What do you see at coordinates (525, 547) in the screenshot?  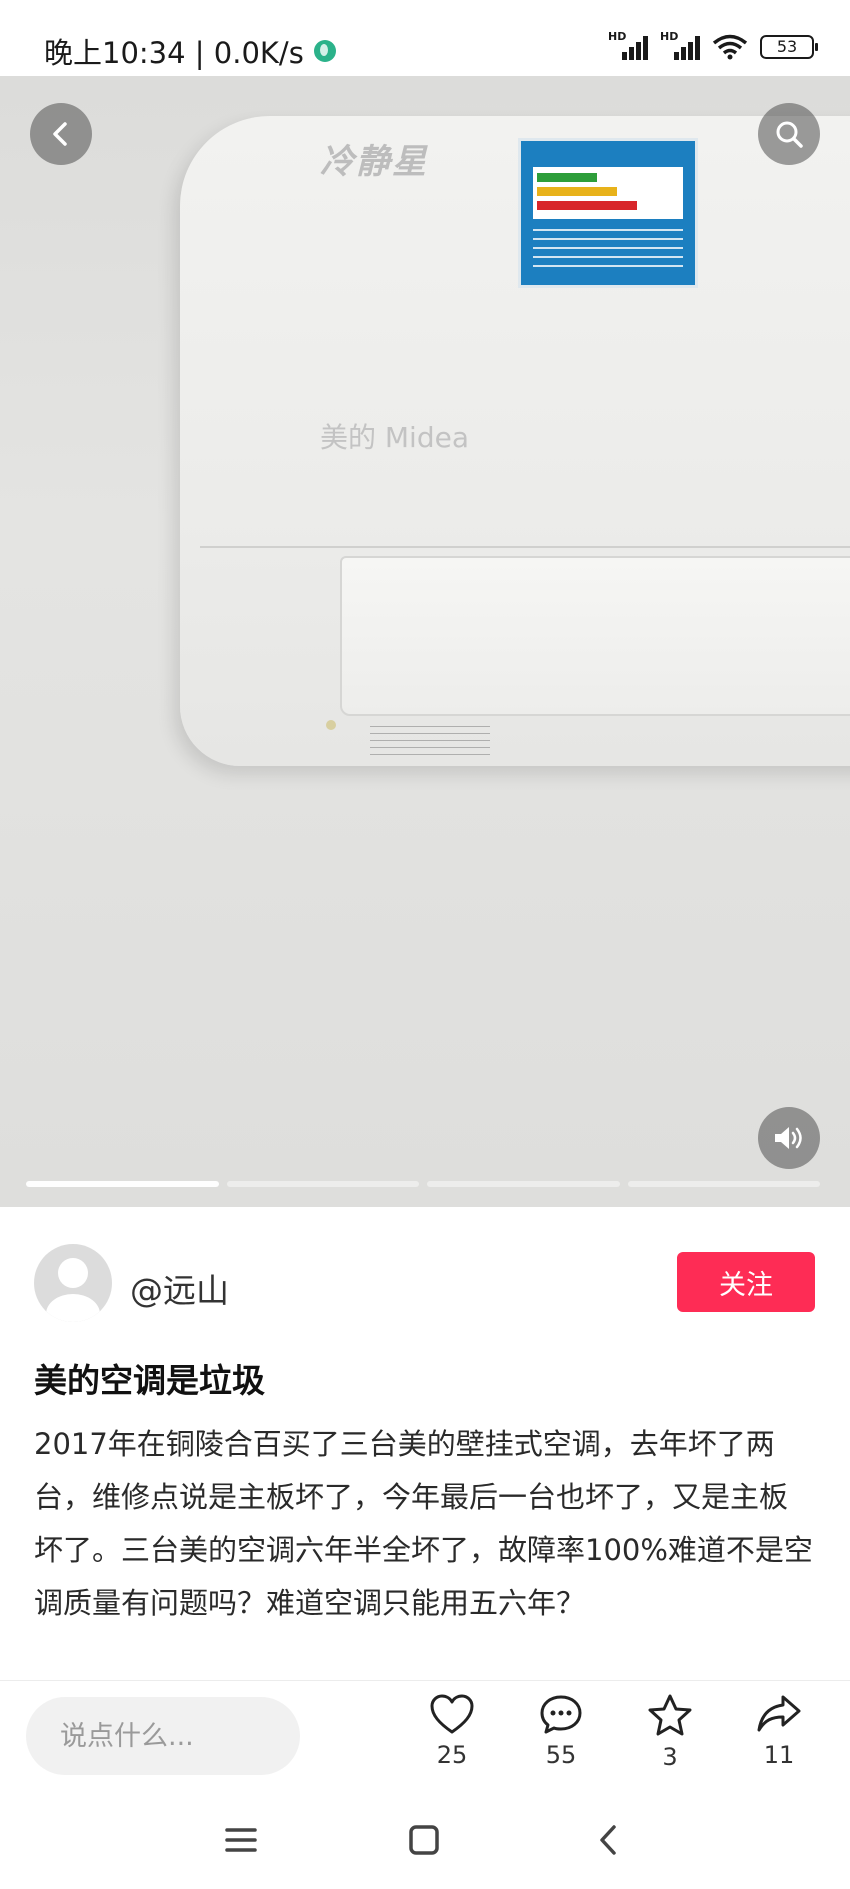 I see `ac-seam` at bounding box center [525, 547].